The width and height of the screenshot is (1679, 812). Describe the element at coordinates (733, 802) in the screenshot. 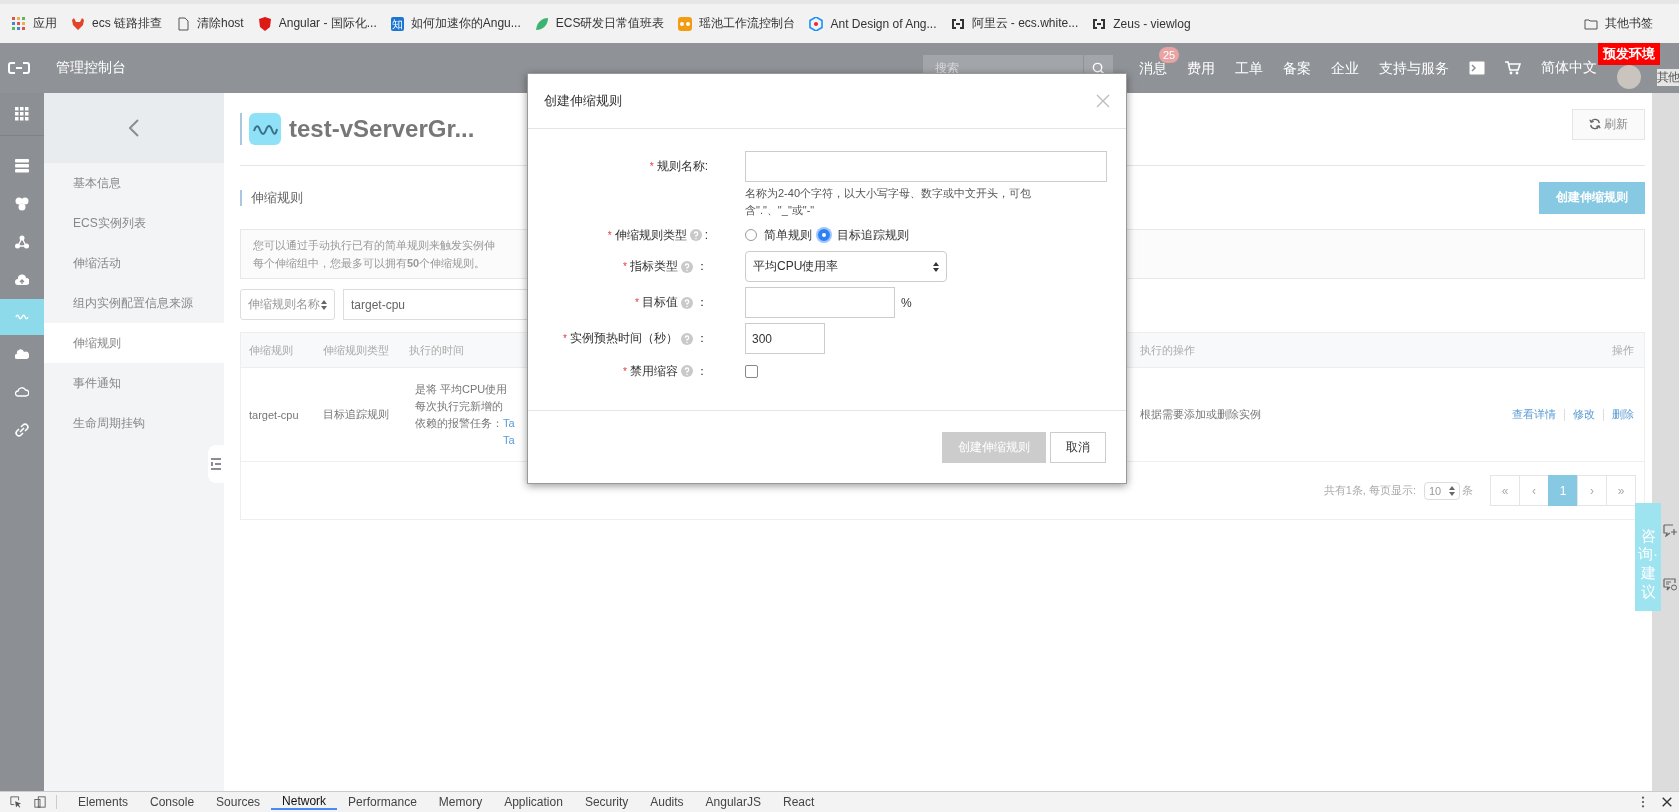

I see `devtools-tab: AngularJS` at that location.